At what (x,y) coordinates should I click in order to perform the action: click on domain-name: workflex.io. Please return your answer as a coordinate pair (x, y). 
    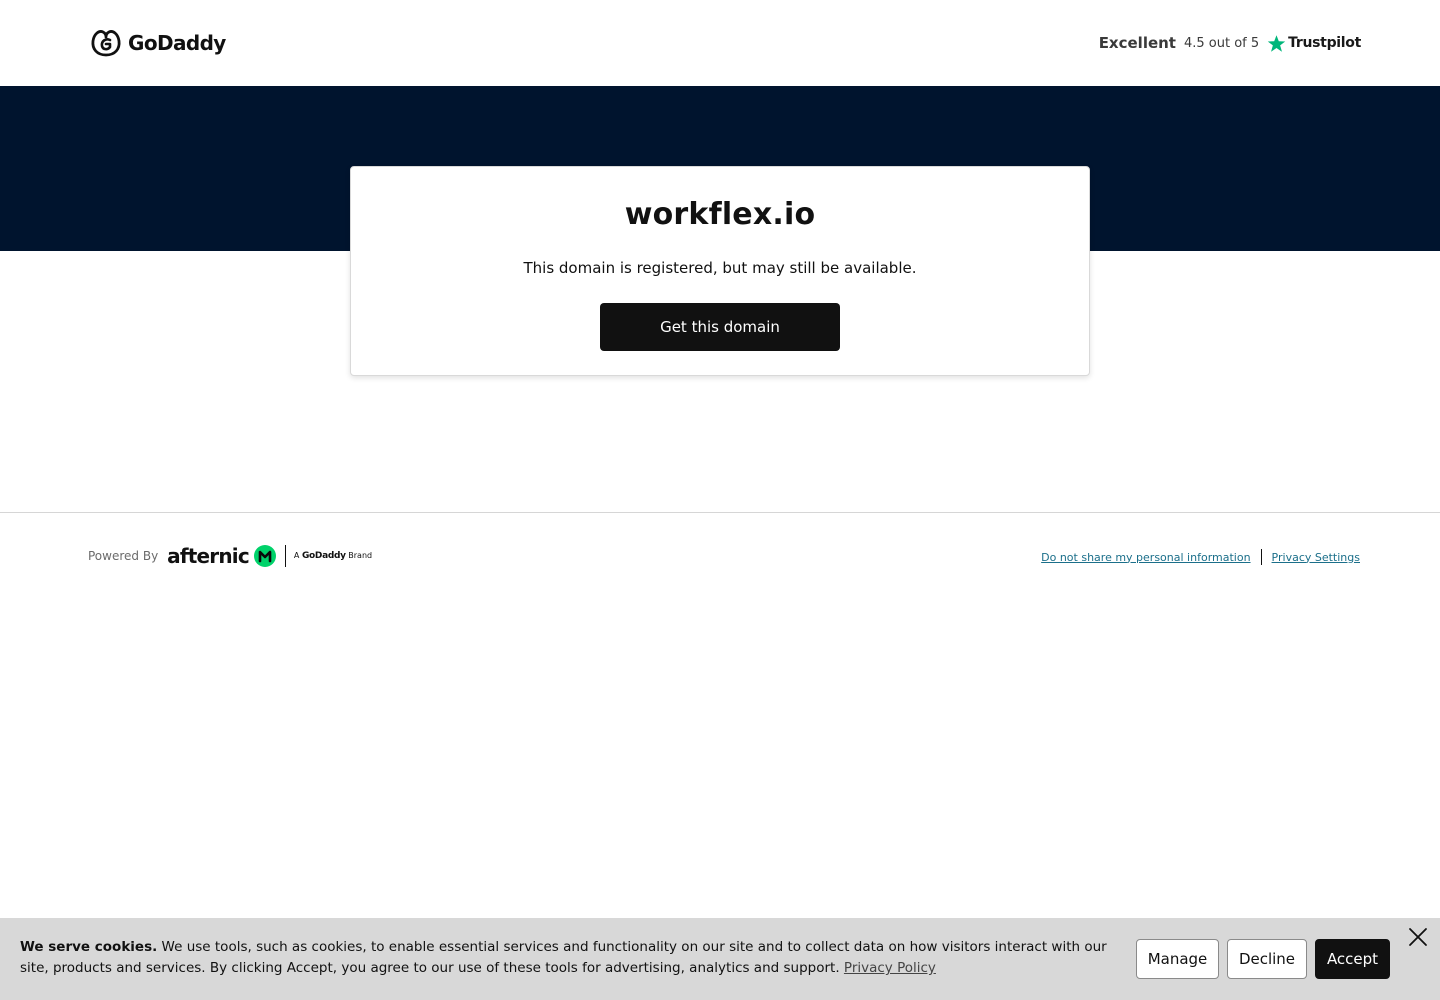
    Looking at the image, I should click on (720, 214).